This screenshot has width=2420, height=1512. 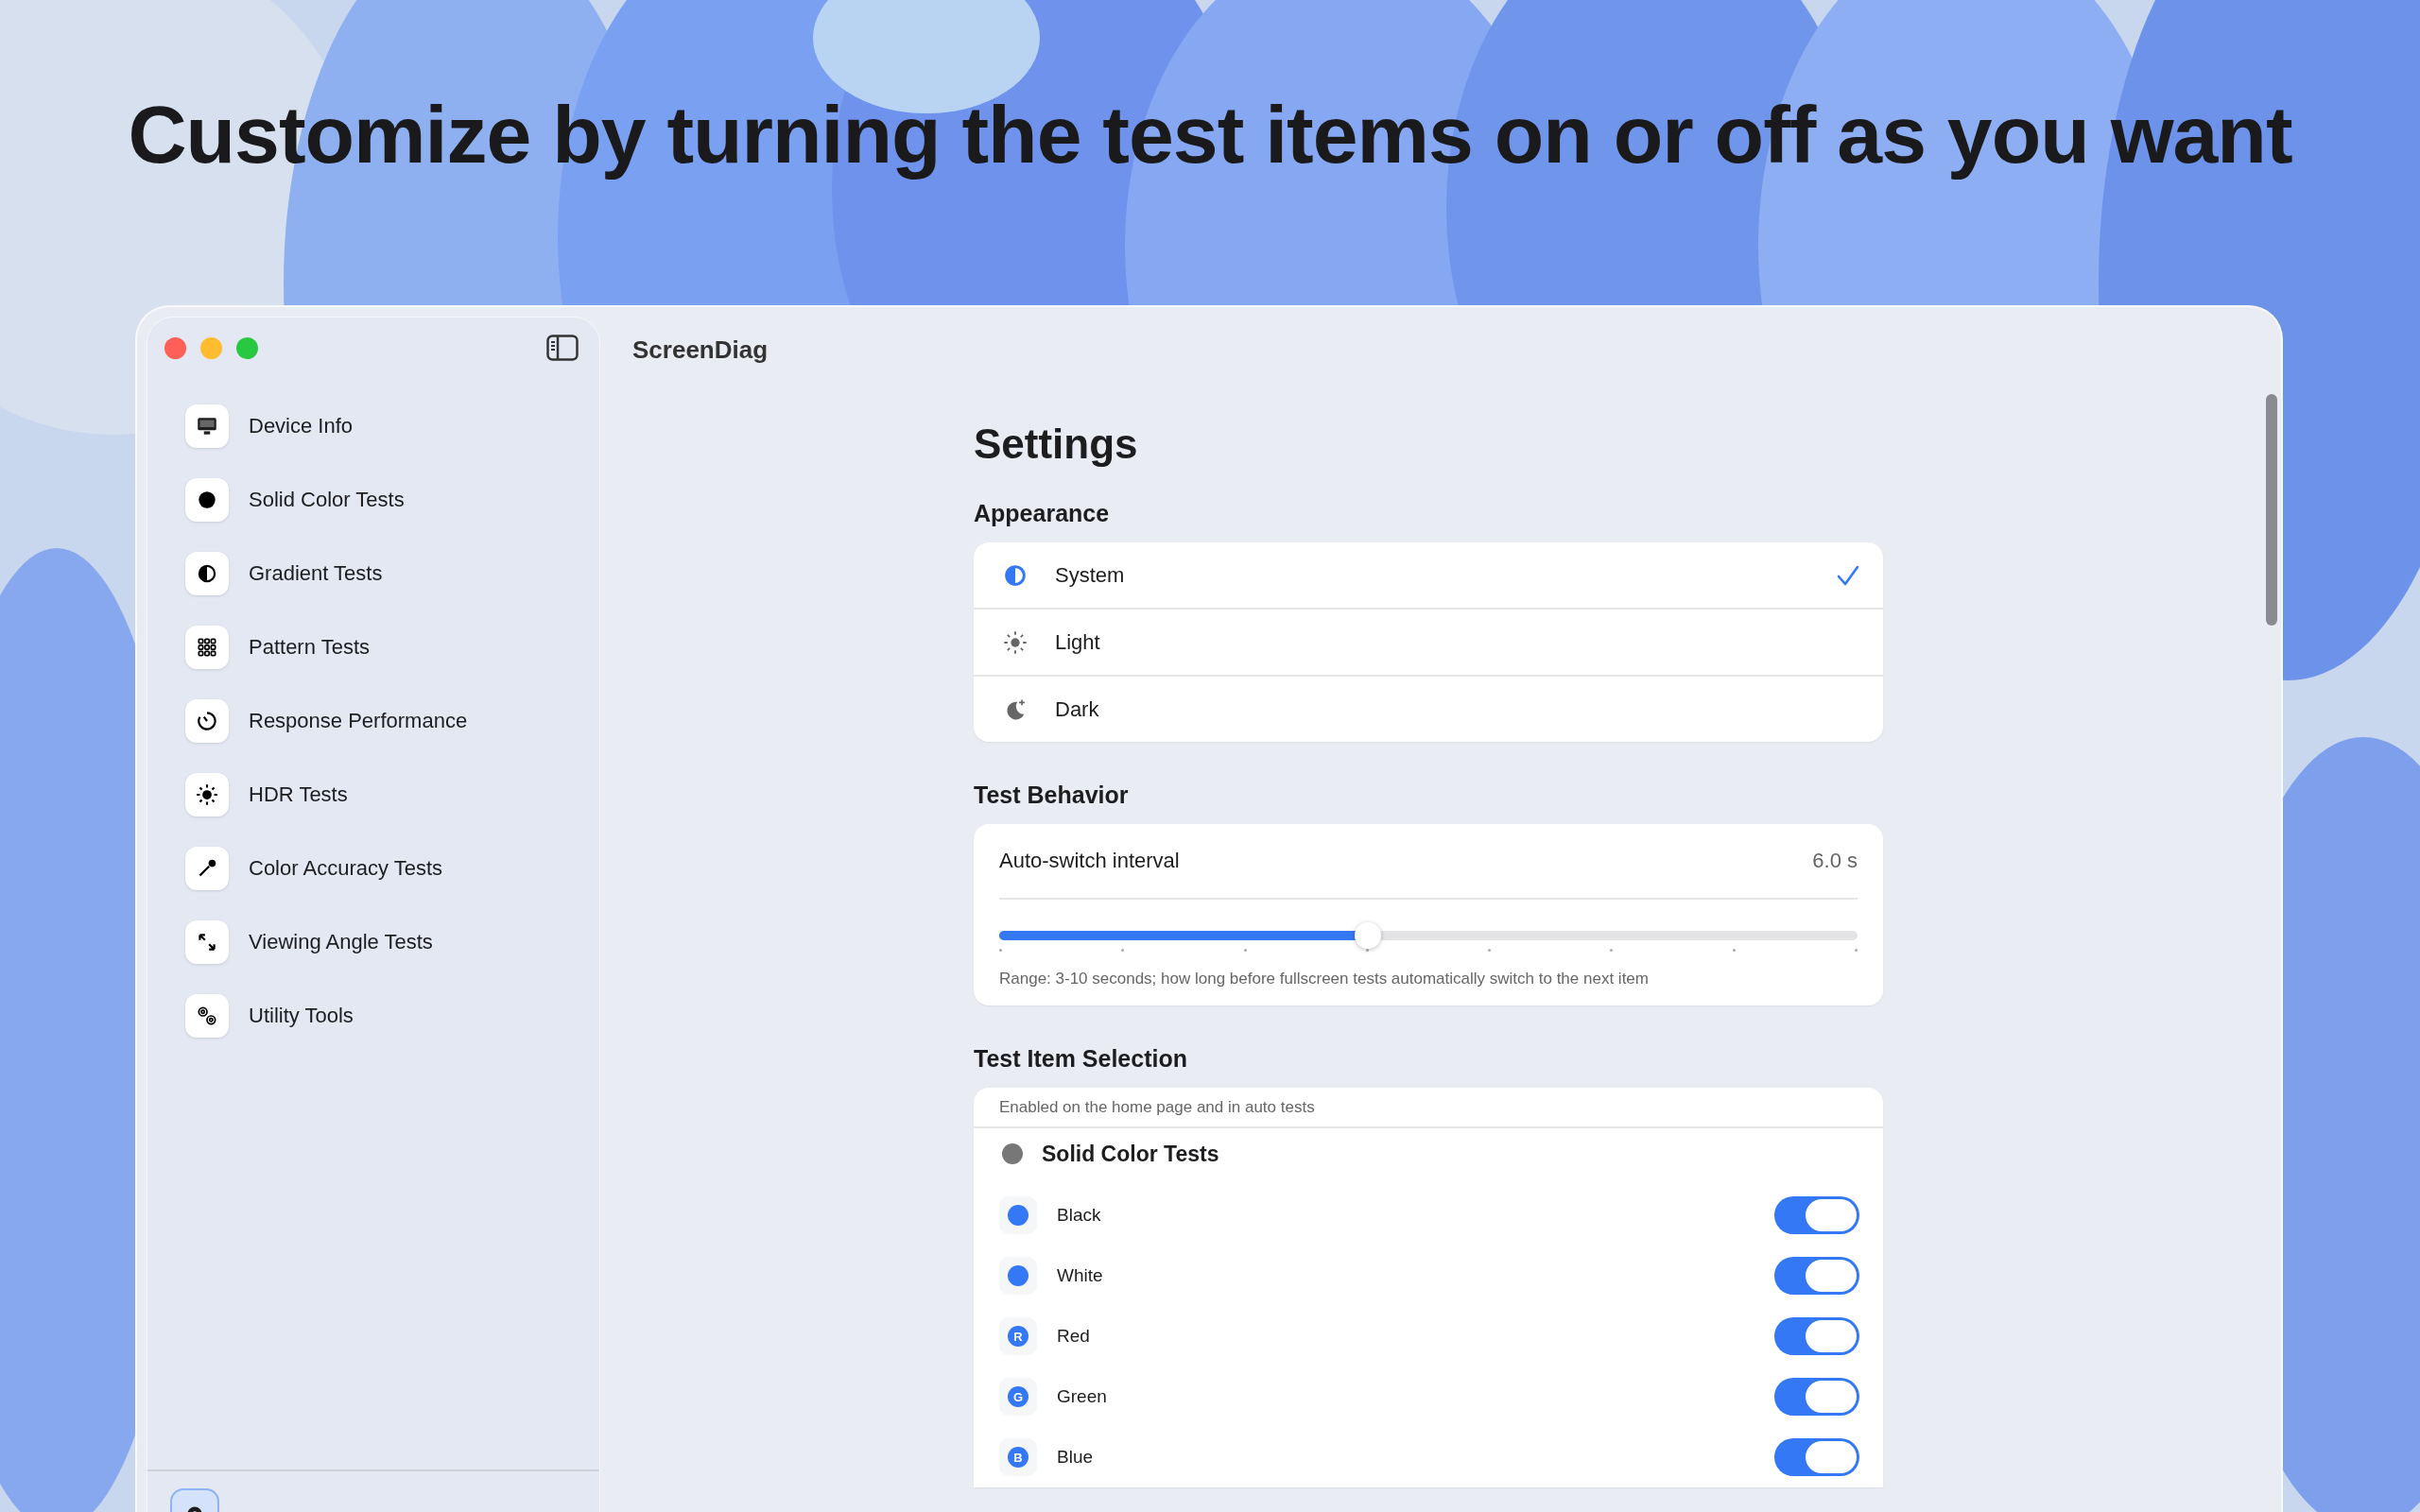 What do you see at coordinates (1080, 1275) in the screenshot?
I see `test-item-label: White` at bounding box center [1080, 1275].